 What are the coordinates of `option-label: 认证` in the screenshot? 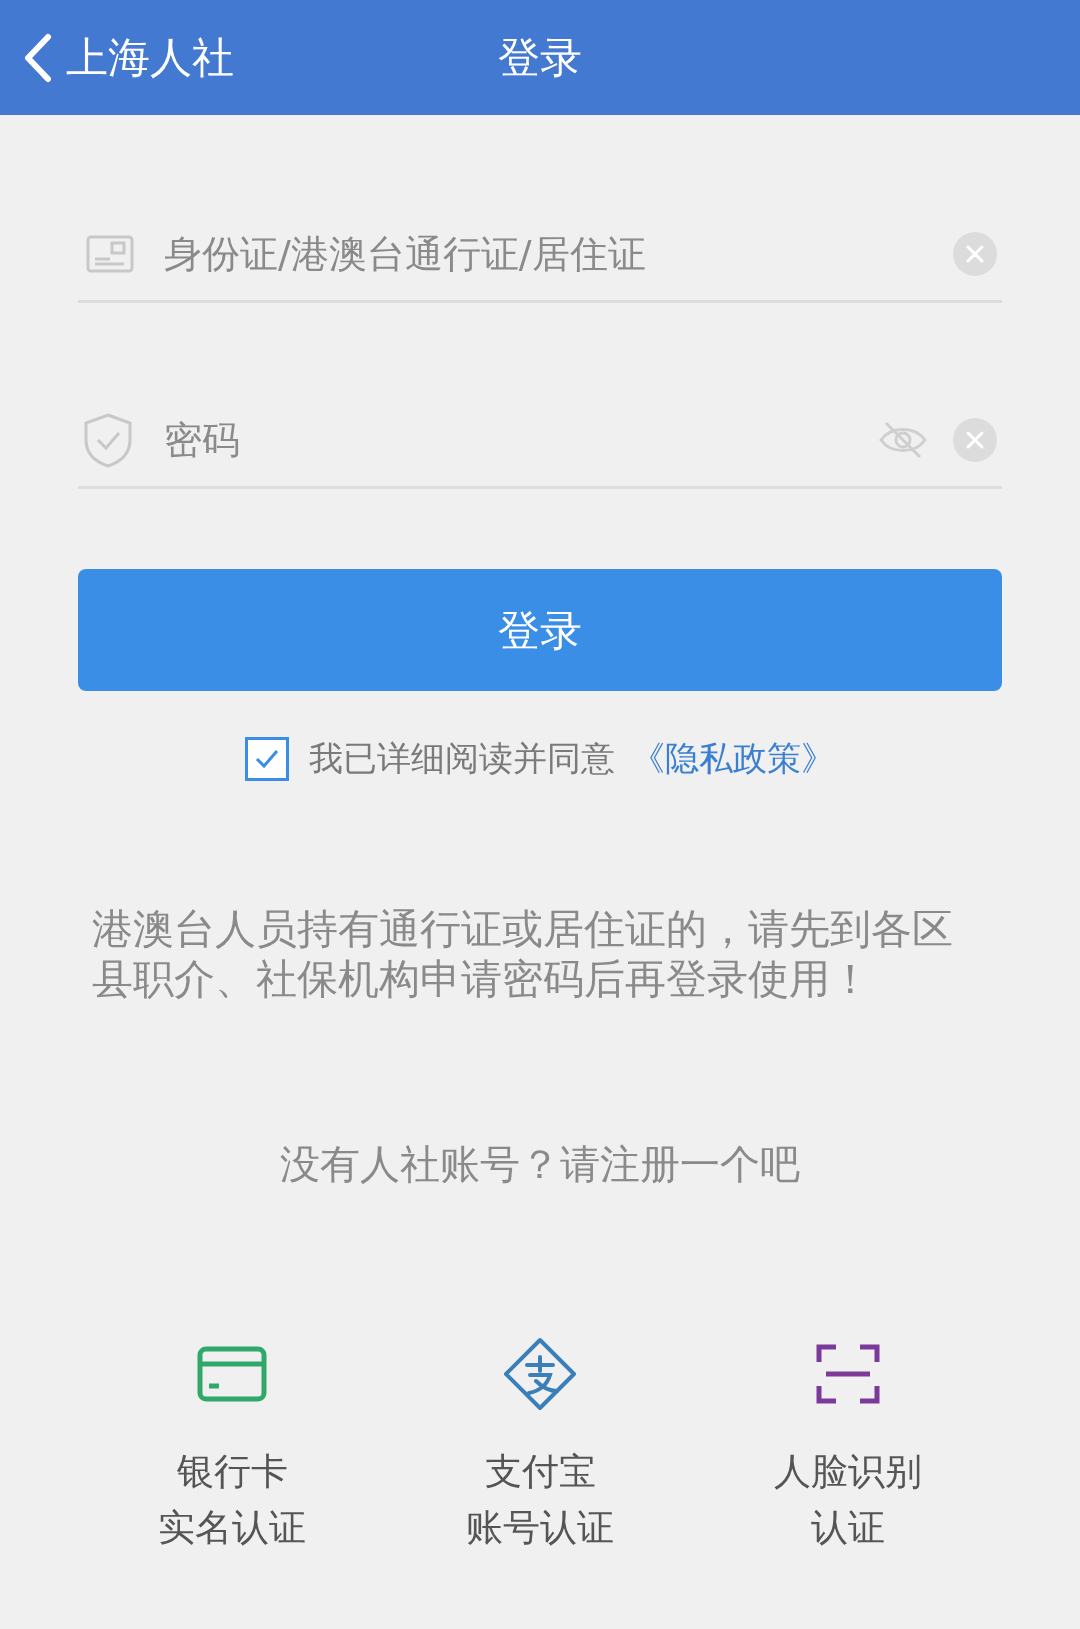 It's located at (848, 1528).